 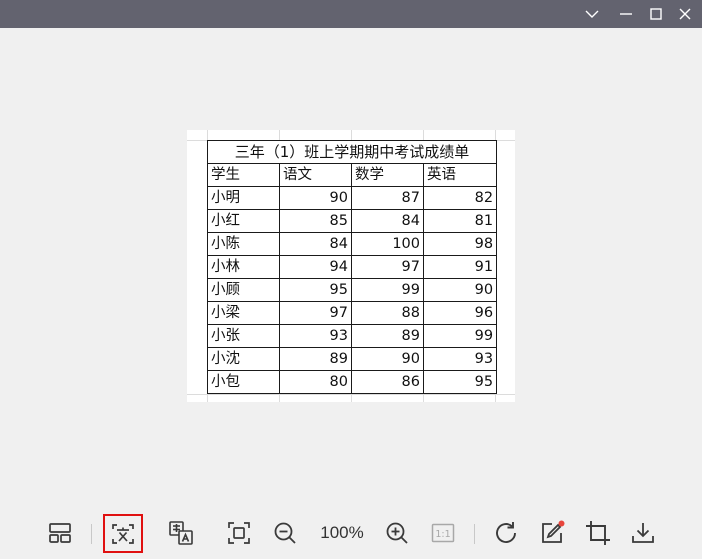 I want to click on table-title: 三年（1）班上学期期中考试成绩单, so click(x=352, y=152).